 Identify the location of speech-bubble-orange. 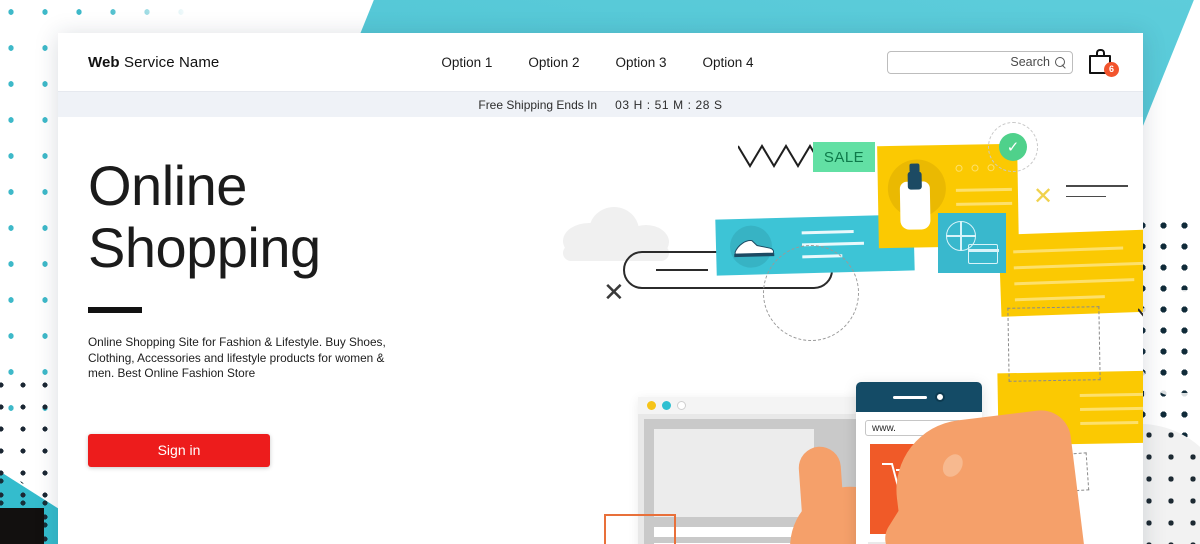
(640, 529).